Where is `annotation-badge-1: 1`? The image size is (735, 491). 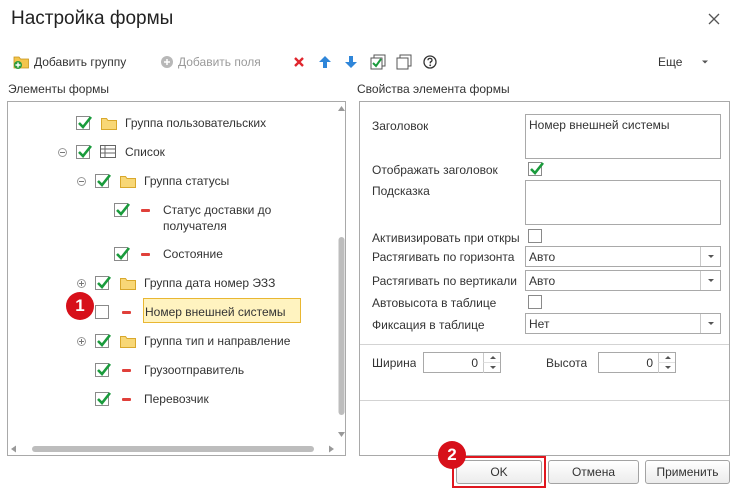
annotation-badge-1: 1 is located at coordinates (80, 306).